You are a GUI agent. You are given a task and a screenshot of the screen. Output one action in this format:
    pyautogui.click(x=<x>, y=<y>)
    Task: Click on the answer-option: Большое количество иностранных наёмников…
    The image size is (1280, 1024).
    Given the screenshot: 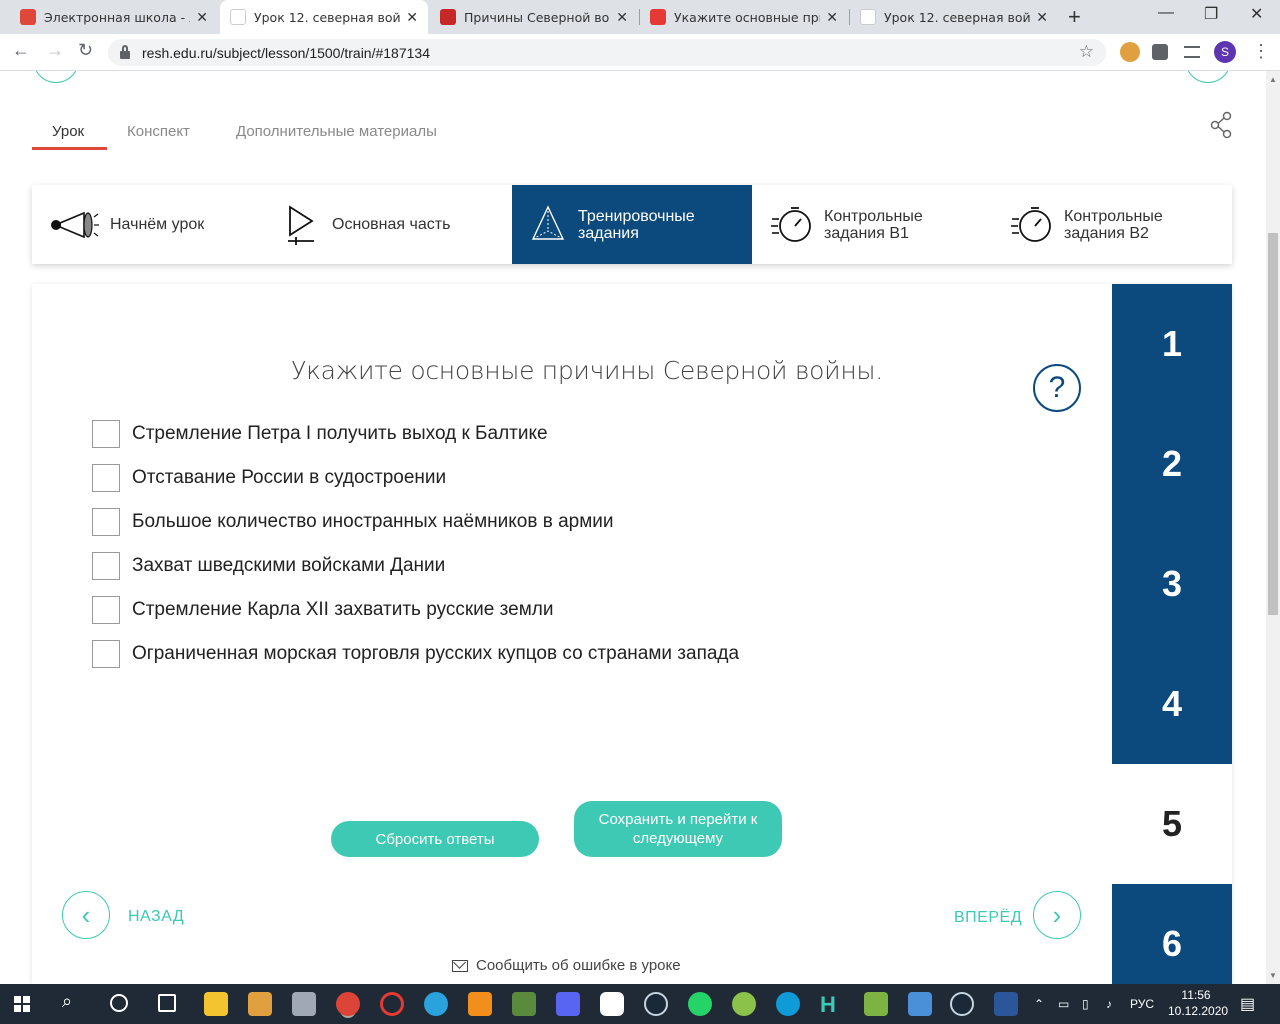 What is the action you would take?
    pyautogui.click(x=353, y=522)
    